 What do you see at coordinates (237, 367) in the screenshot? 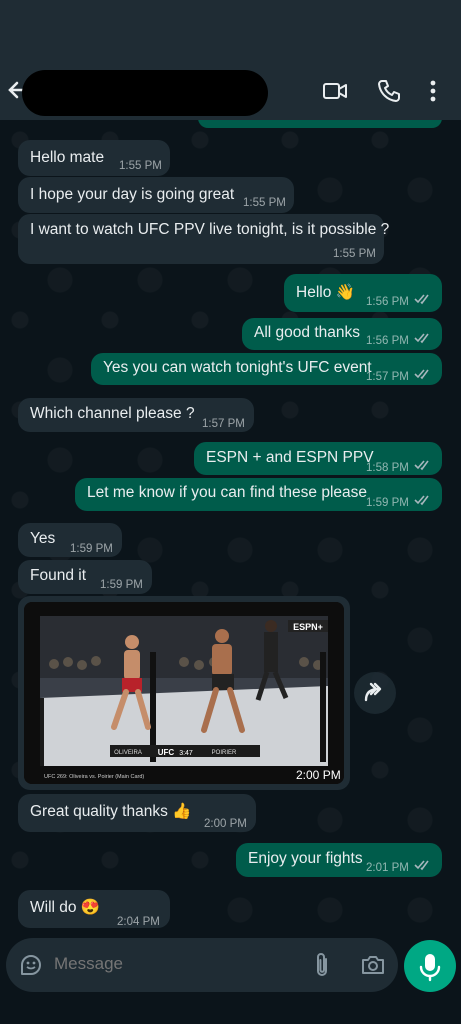
I see `message-text: Yes you can watch tonight's UFC event` at bounding box center [237, 367].